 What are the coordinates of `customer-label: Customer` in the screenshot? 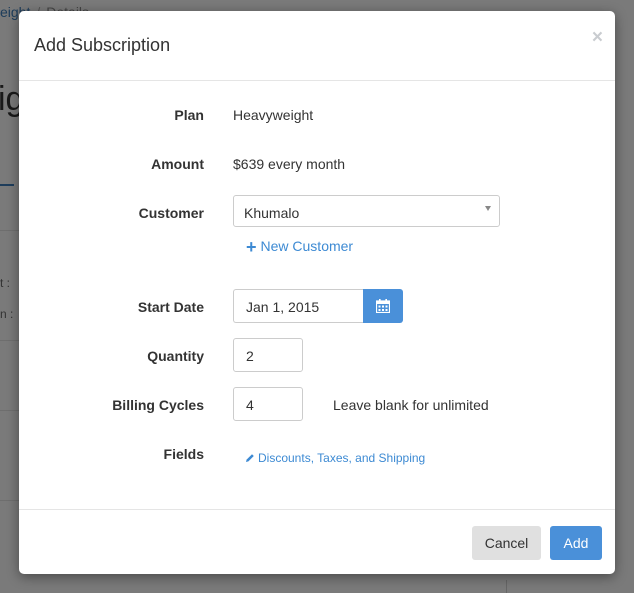 It's located at (171, 213).